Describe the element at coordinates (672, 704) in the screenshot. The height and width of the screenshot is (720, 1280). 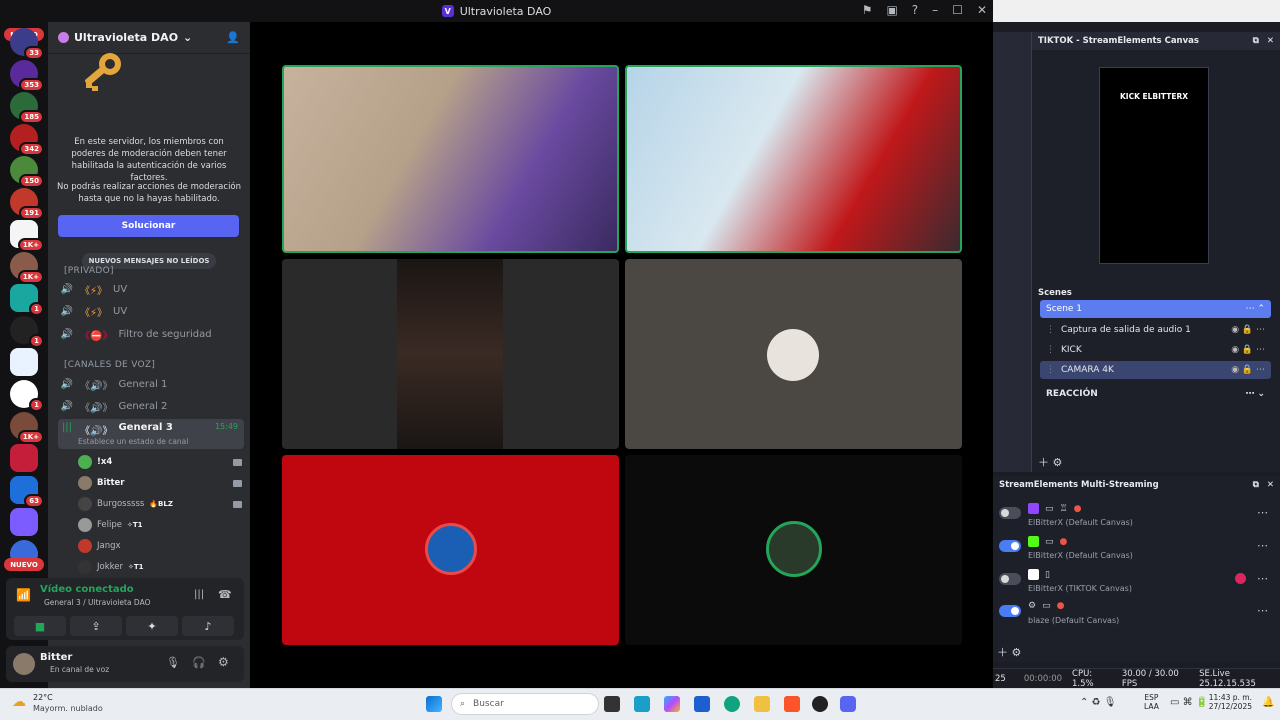
I see `copilot-icon` at that location.